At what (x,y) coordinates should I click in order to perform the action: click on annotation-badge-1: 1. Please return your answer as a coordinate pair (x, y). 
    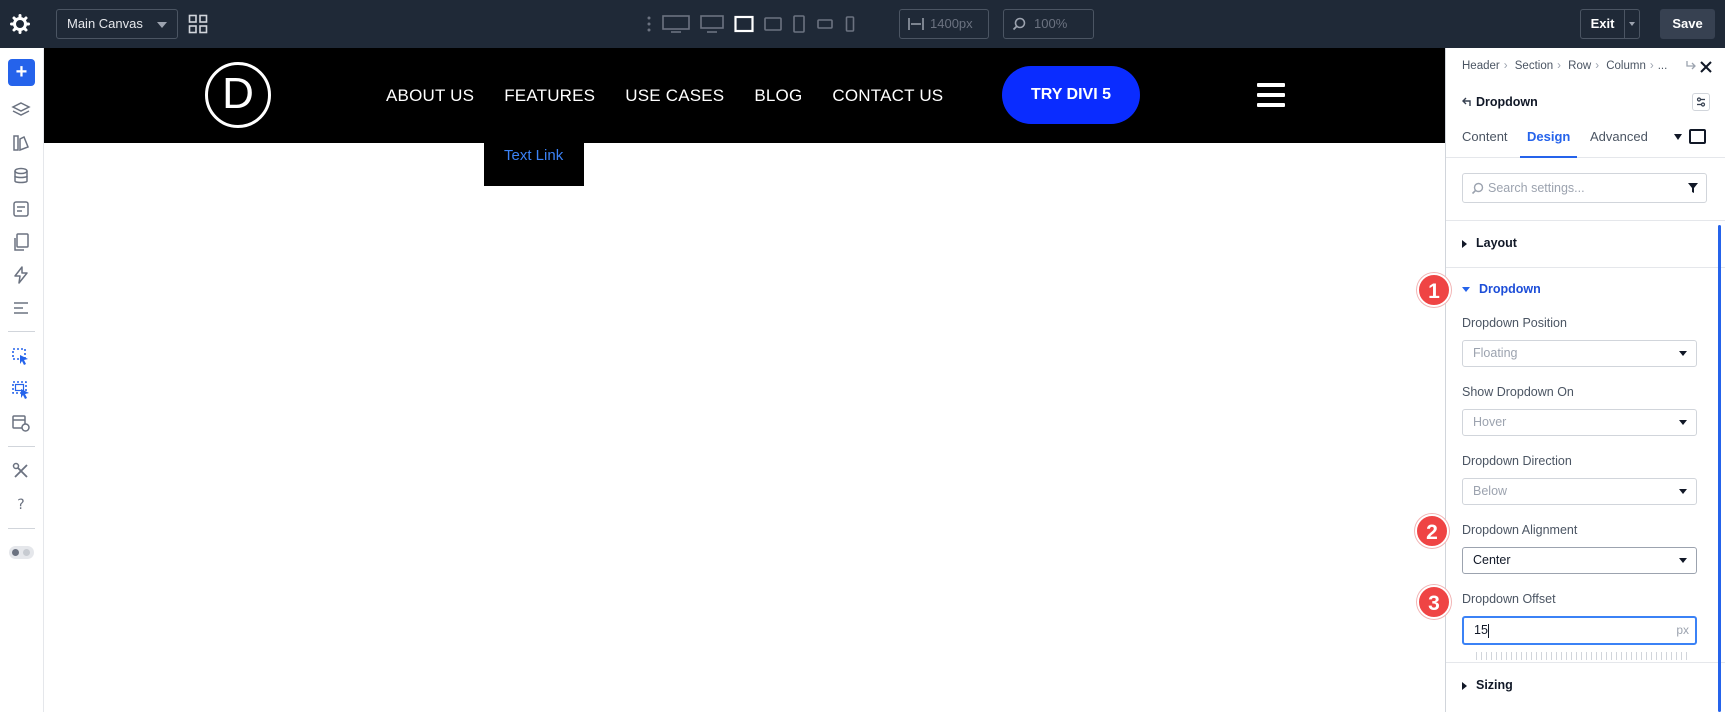
    Looking at the image, I should click on (1434, 290).